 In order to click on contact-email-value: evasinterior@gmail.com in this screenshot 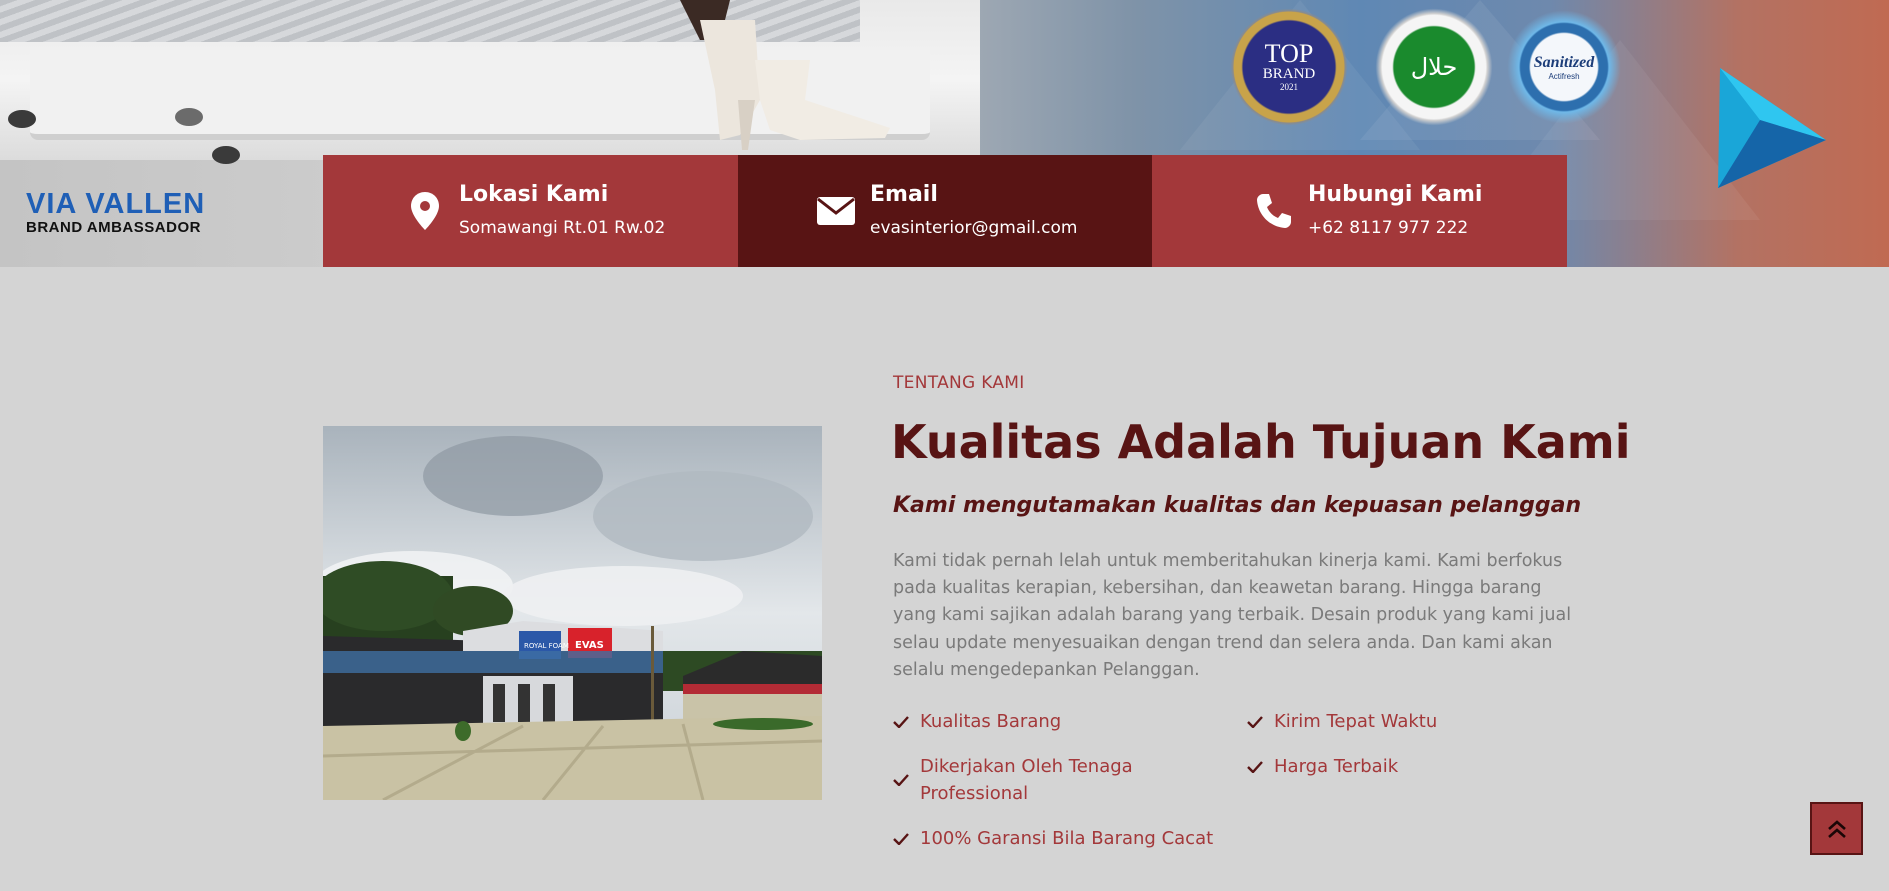, I will do `click(973, 228)`.